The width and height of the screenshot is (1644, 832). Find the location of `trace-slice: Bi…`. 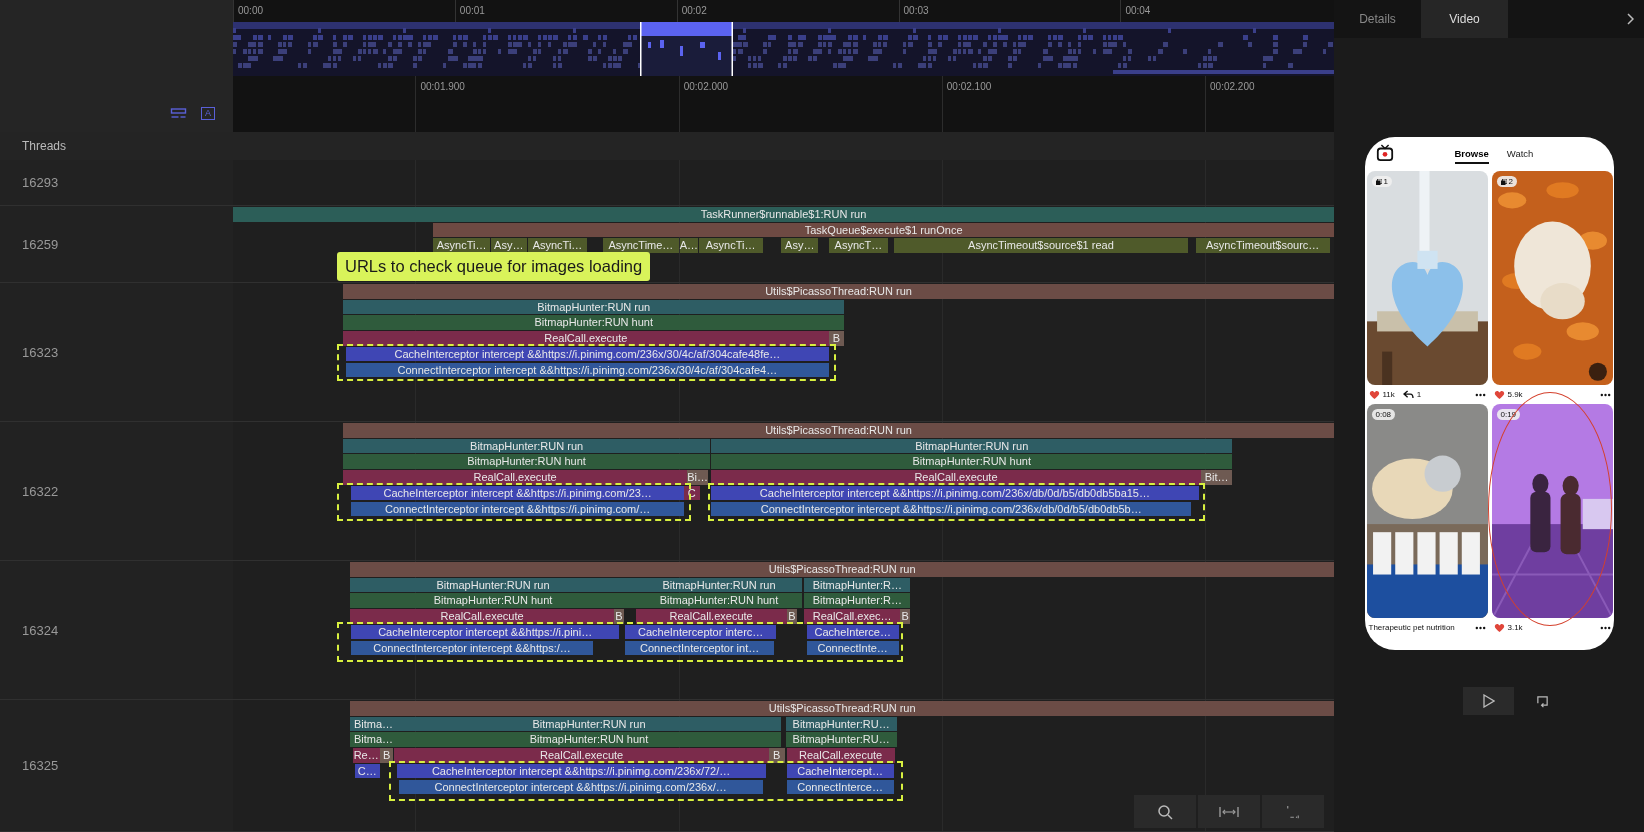

trace-slice: Bi… is located at coordinates (697, 477).